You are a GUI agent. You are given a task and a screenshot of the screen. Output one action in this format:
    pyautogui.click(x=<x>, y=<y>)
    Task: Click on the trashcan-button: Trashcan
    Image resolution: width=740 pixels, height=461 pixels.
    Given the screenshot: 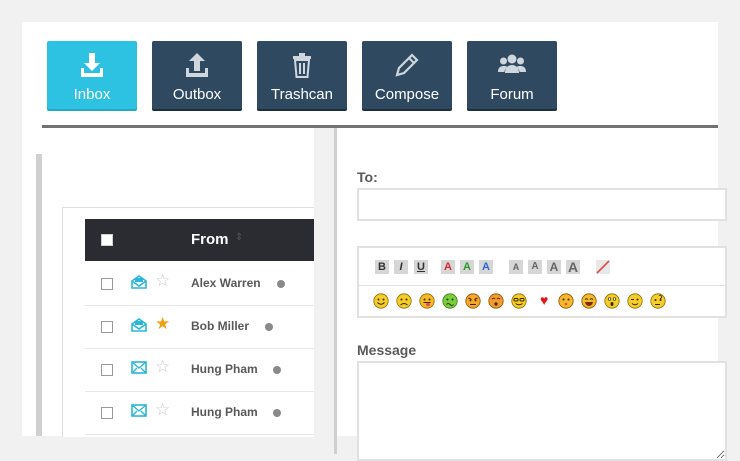 What is the action you would take?
    pyautogui.click(x=302, y=75)
    